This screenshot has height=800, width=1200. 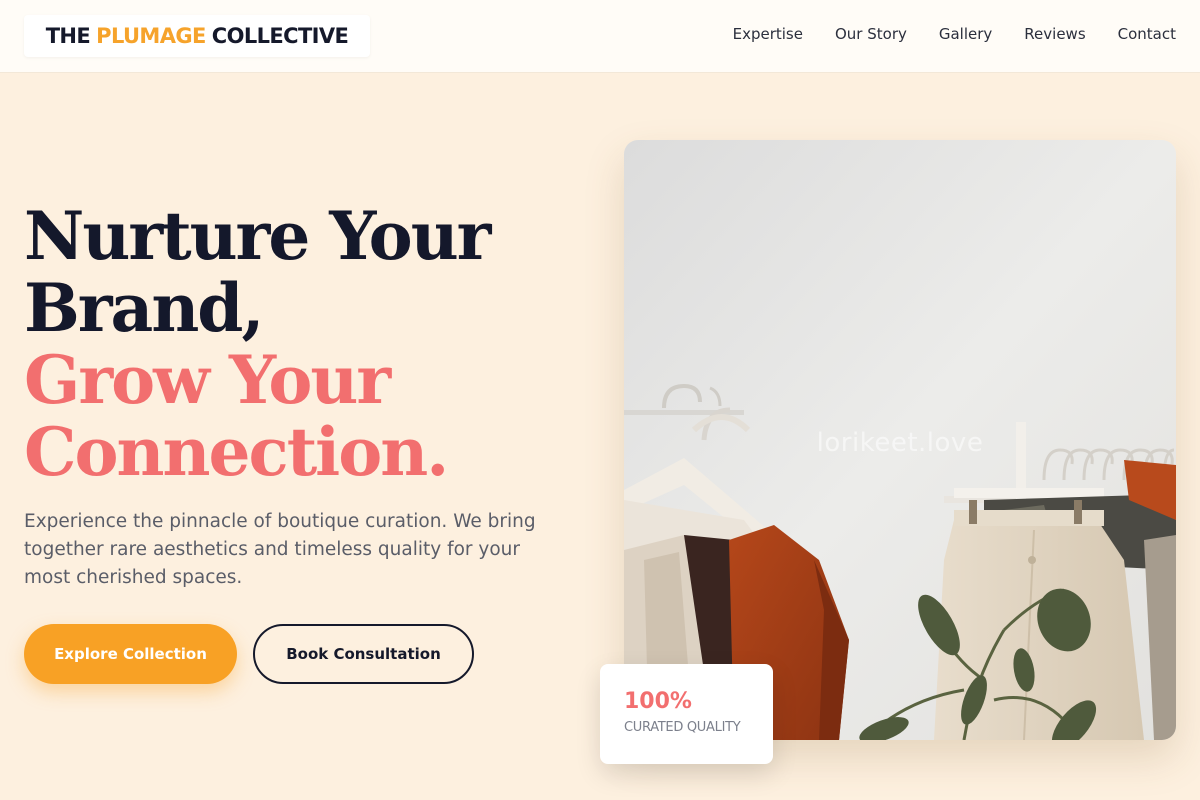 I want to click on headline-line-3: Grow Your, so click(x=207, y=380).